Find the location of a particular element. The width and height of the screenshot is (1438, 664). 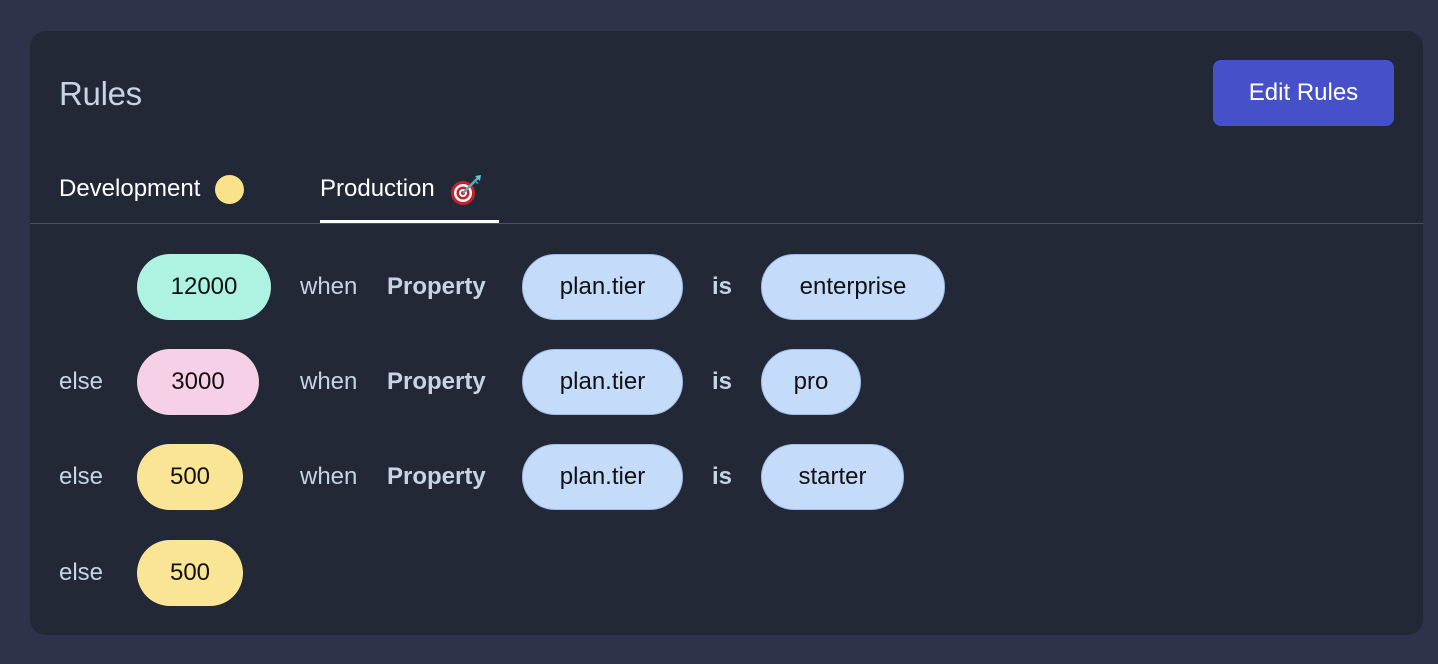

edit-rules-button: Edit Rules is located at coordinates (1303, 93).